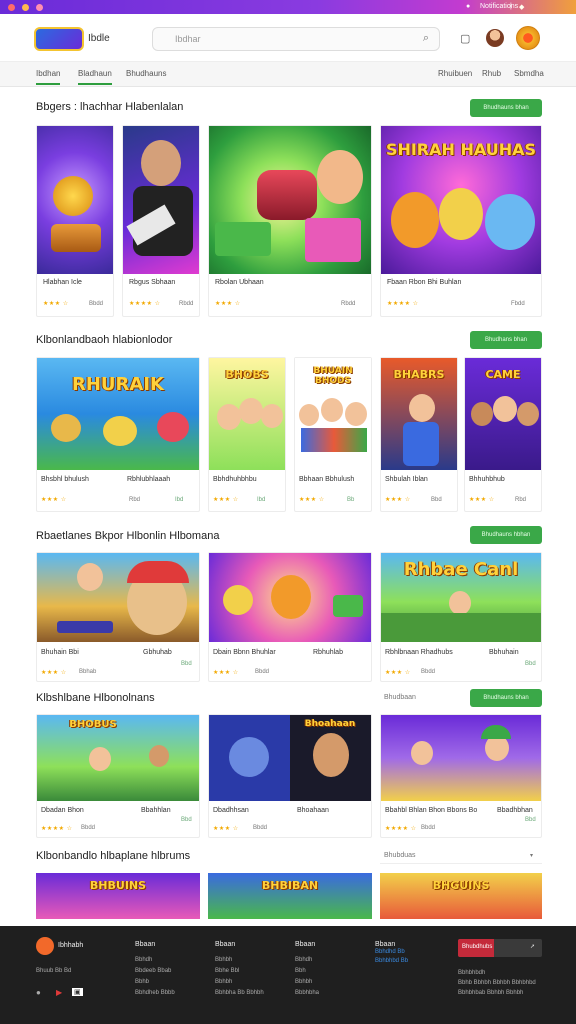  I want to click on game-card: BHABRS Shbulah Iblan ★★★ ☆ Bbd, so click(419, 434).